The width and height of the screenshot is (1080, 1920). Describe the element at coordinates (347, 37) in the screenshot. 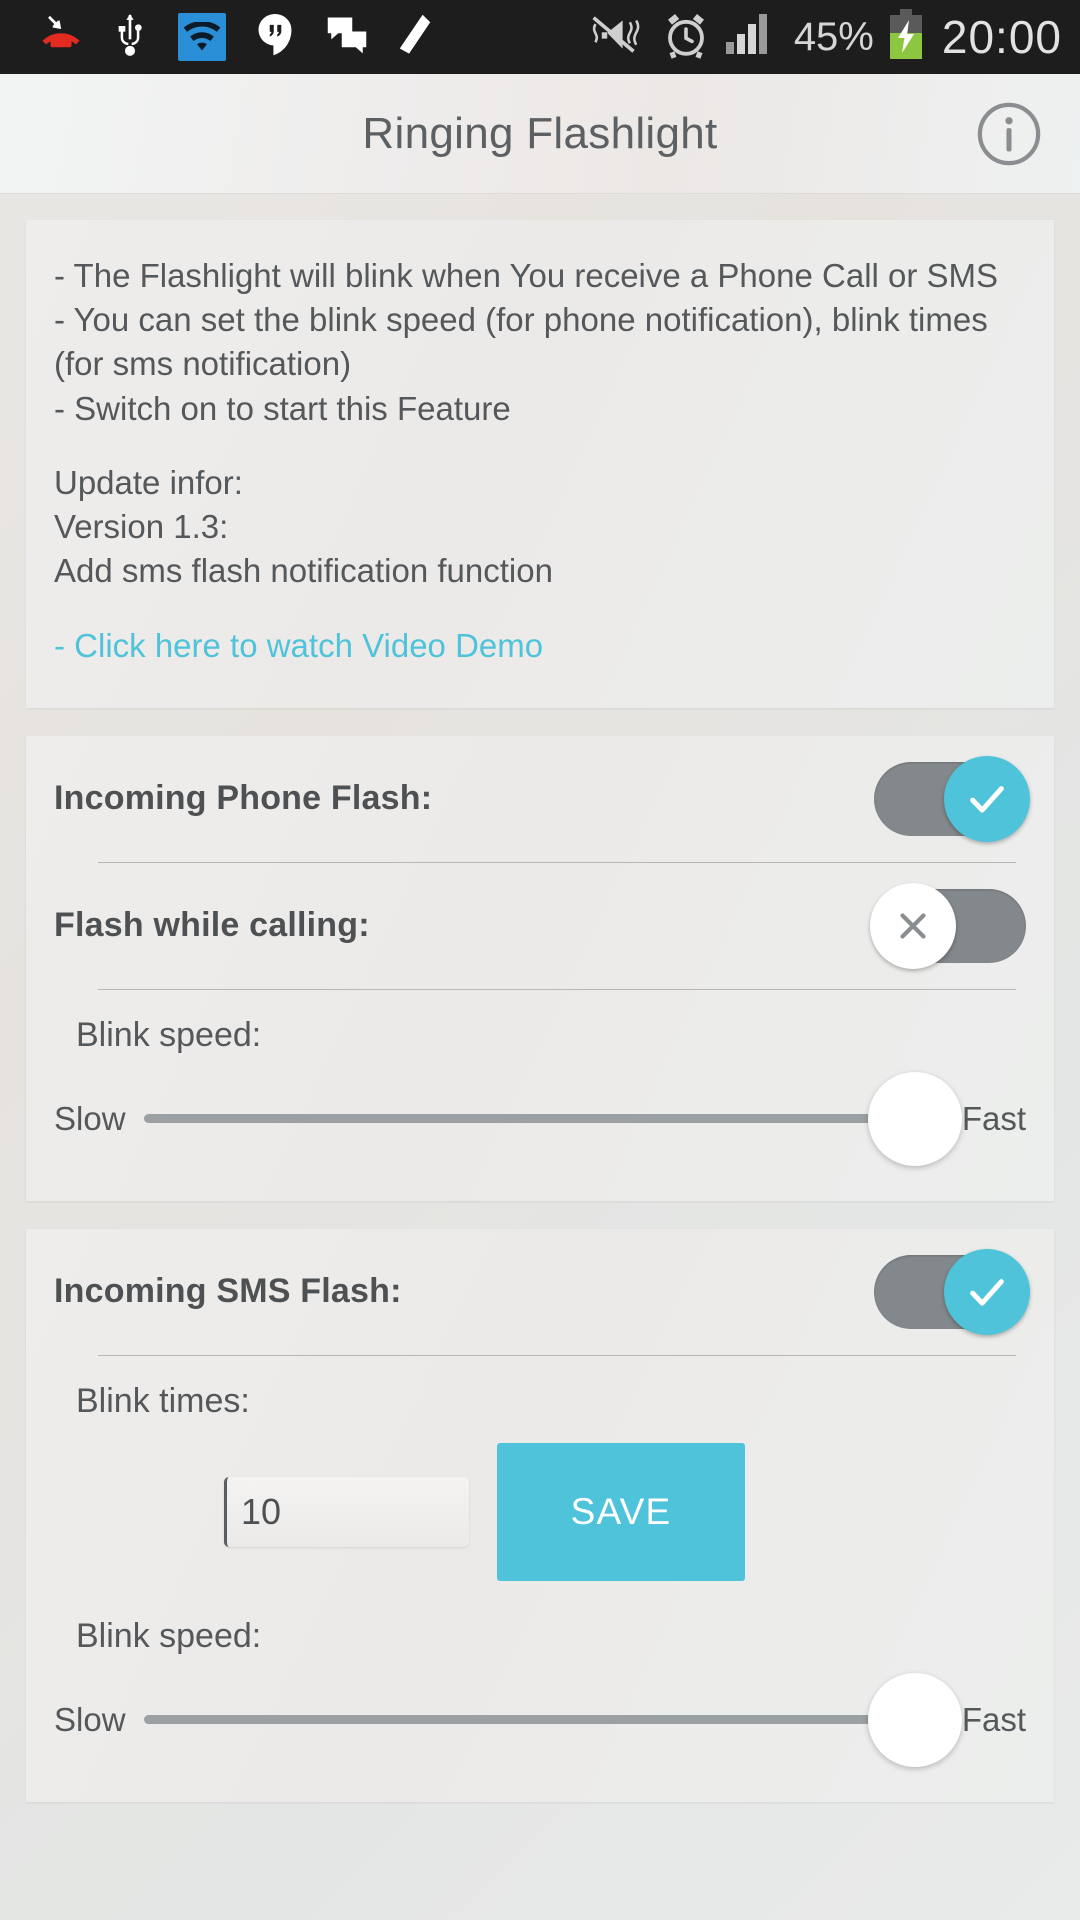

I see `messages-icon` at that location.